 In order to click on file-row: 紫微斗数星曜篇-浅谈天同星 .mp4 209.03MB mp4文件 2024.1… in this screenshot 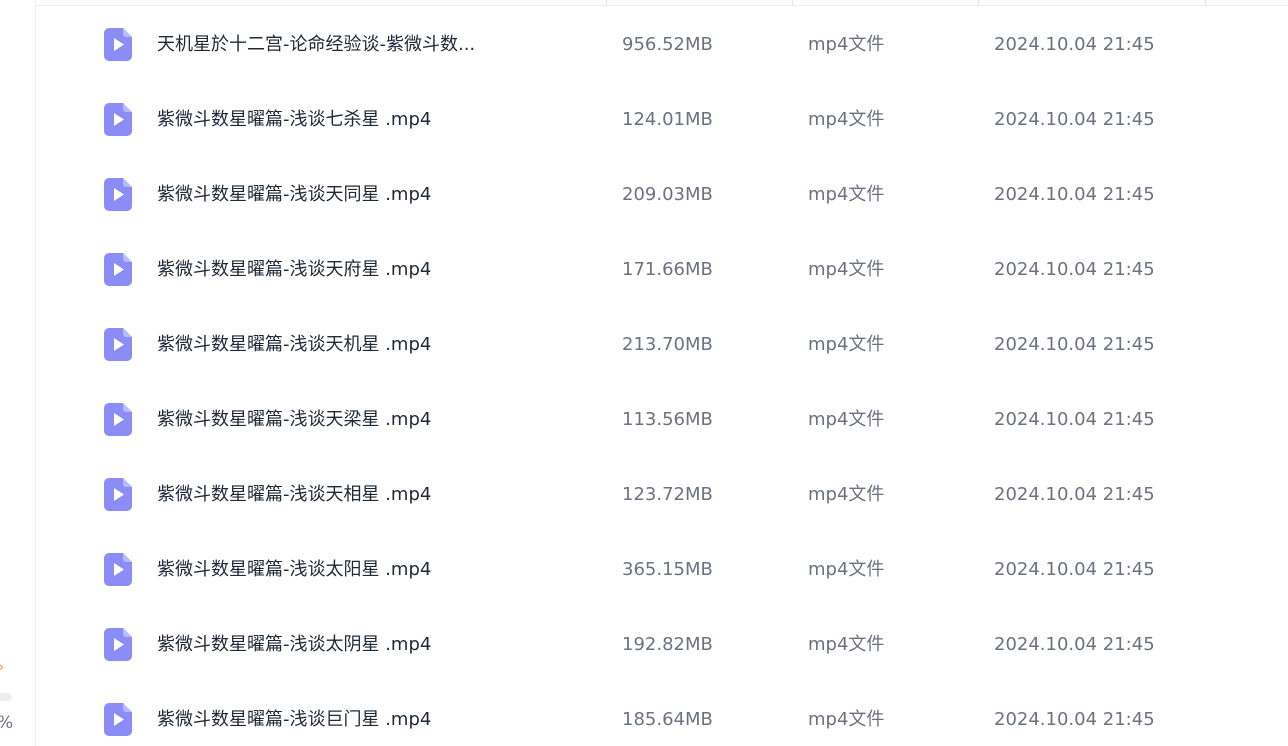, I will do `click(662, 194)`.